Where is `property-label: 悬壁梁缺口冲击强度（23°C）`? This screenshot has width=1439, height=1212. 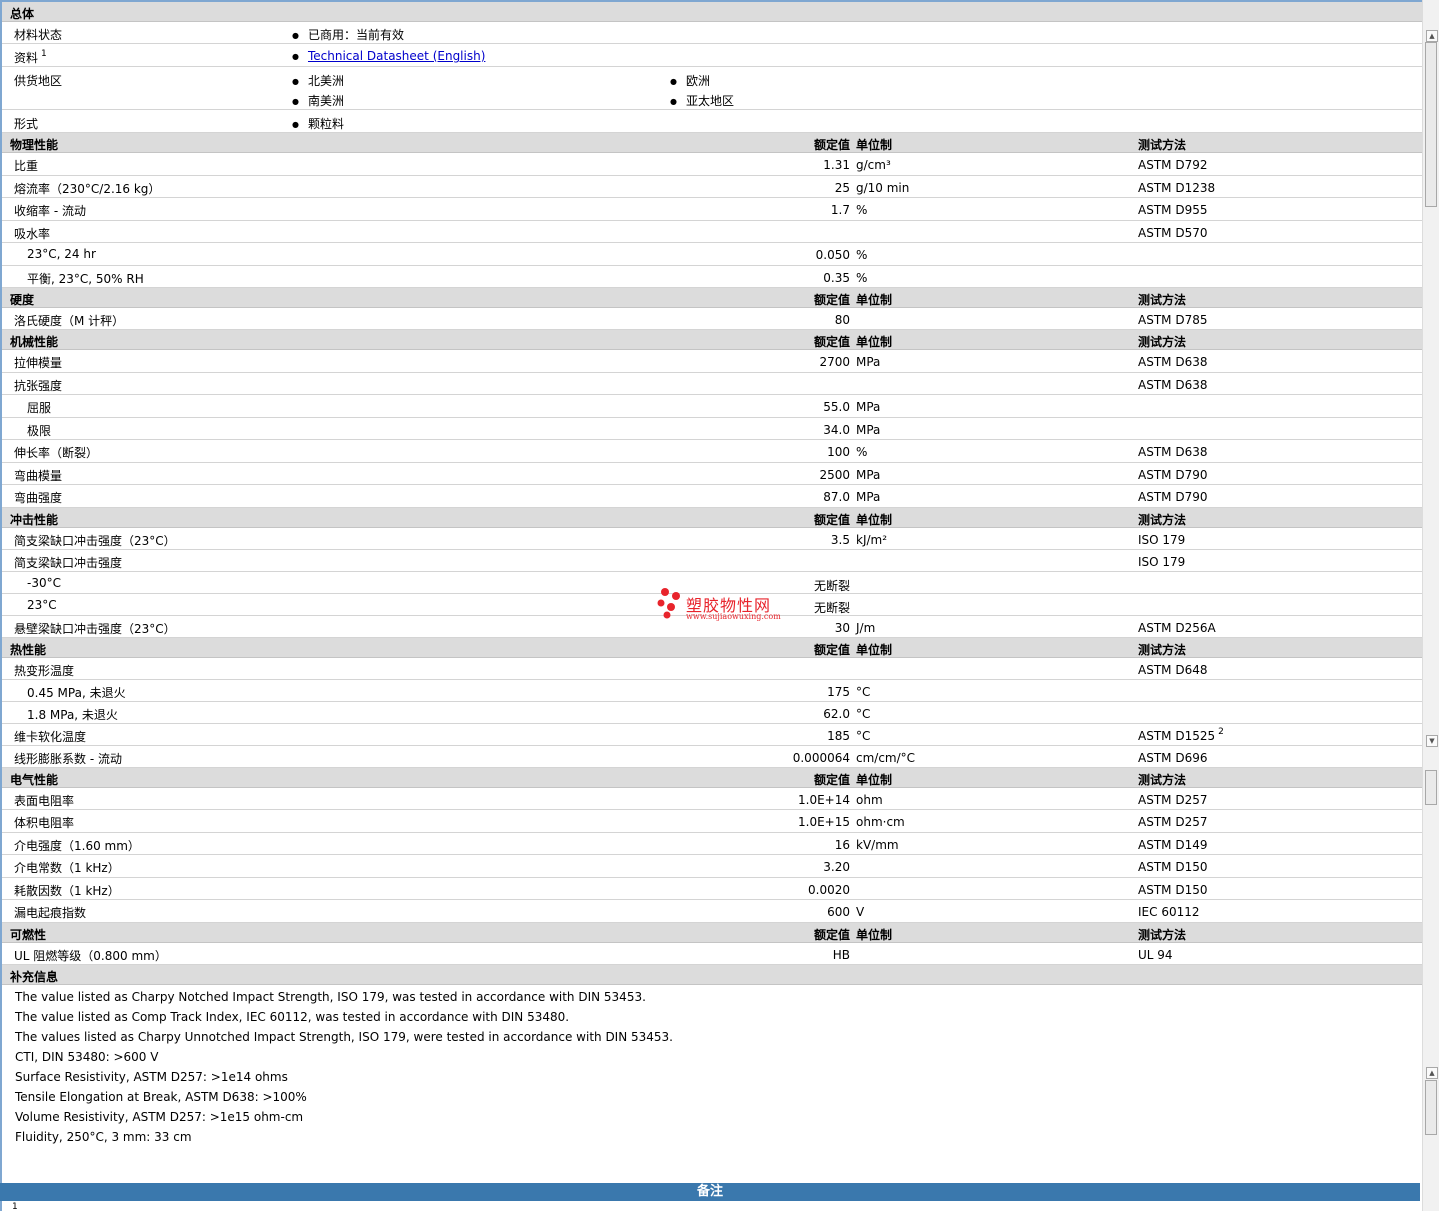
property-label: 悬壁梁缺口冲击强度（23°C） is located at coordinates (95, 628).